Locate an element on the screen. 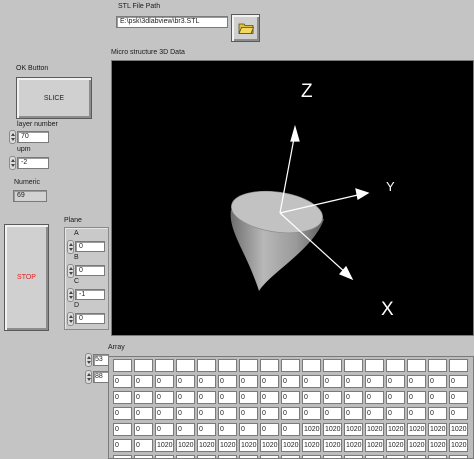  stop-button: STOP is located at coordinates (26, 277).